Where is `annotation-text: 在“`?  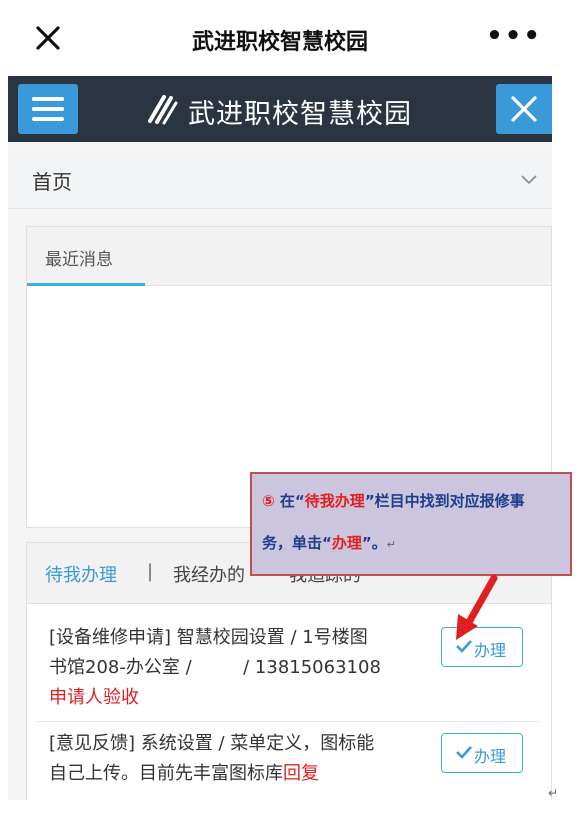 annotation-text: 在“ is located at coordinates (289, 501).